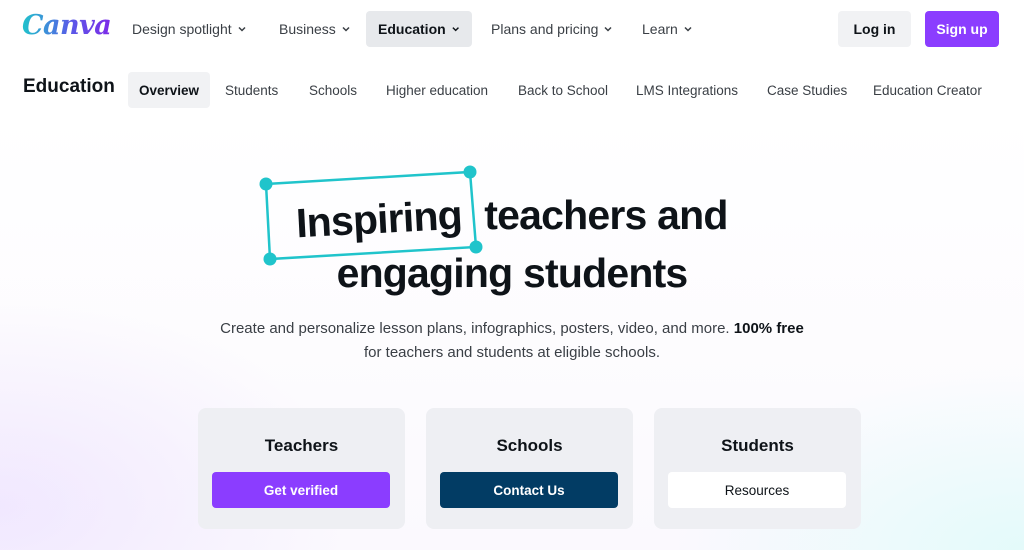 The image size is (1024, 550). What do you see at coordinates (301, 445) in the screenshot?
I see `card-title: Teachers` at bounding box center [301, 445].